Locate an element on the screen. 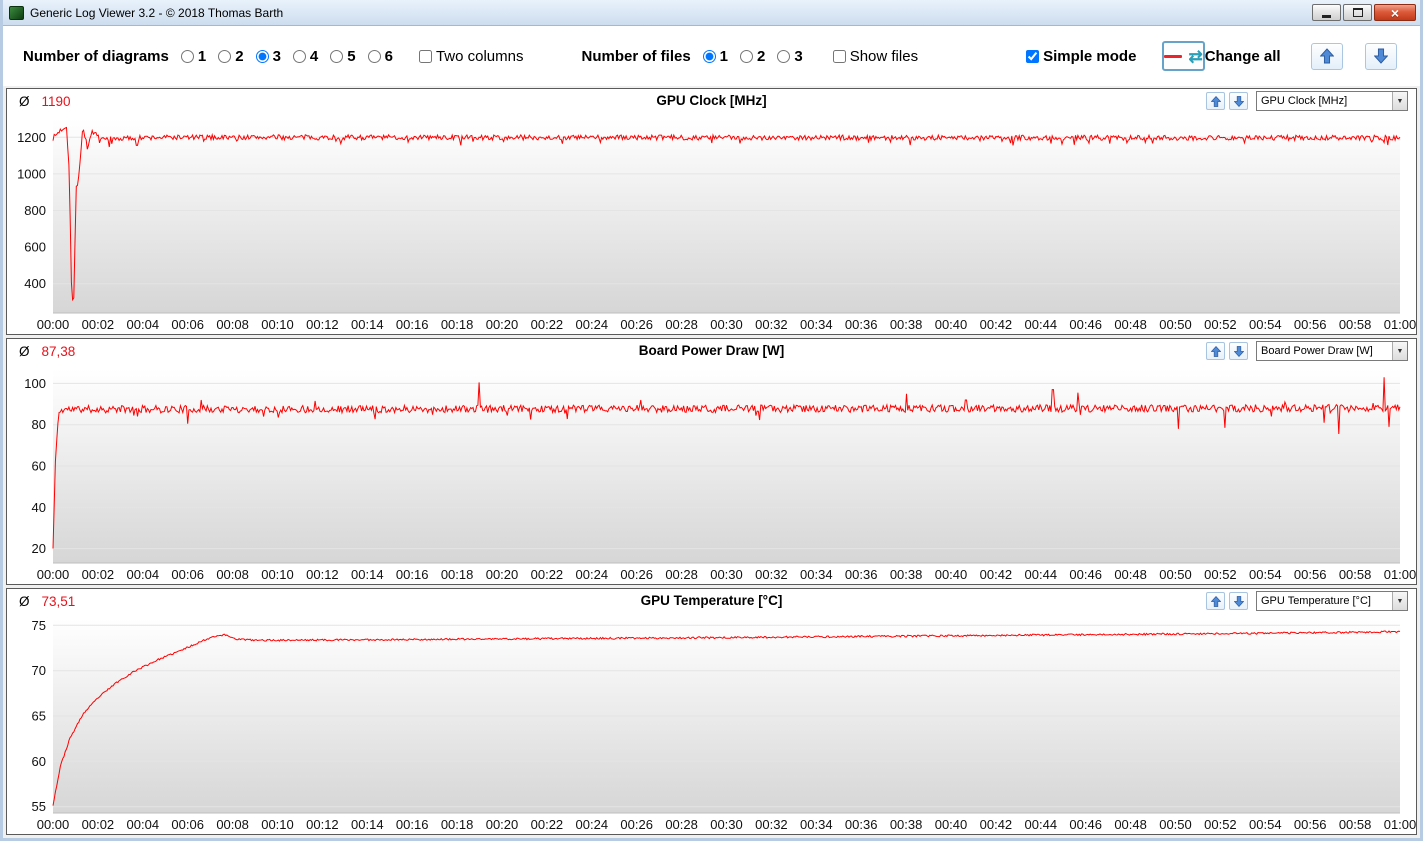  svg-text: 00:34 is located at coordinates (816, 824).